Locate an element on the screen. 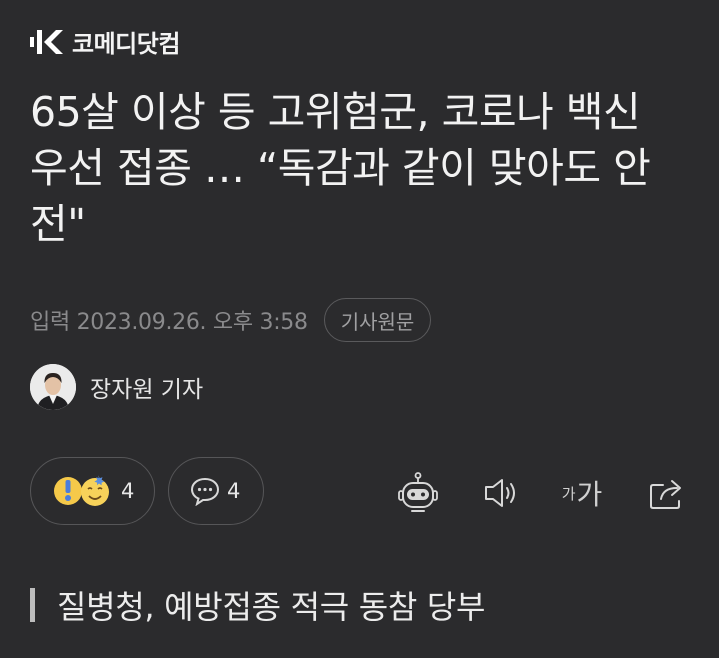 This screenshot has width=719, height=658. brand-name: 코메디닷컴 is located at coordinates (126, 44).